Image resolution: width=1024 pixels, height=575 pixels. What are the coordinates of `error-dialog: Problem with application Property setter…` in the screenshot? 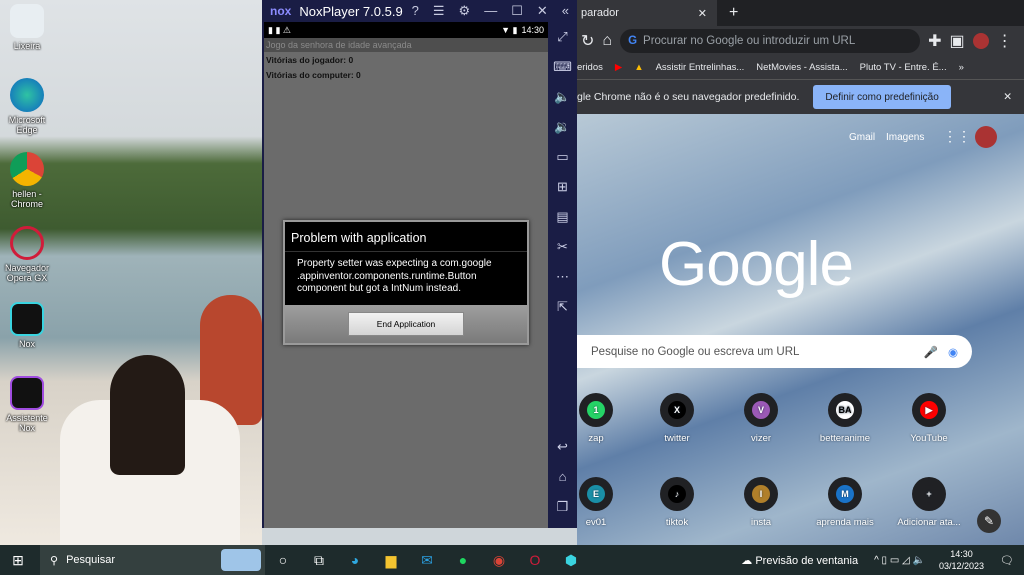 It's located at (406, 282).